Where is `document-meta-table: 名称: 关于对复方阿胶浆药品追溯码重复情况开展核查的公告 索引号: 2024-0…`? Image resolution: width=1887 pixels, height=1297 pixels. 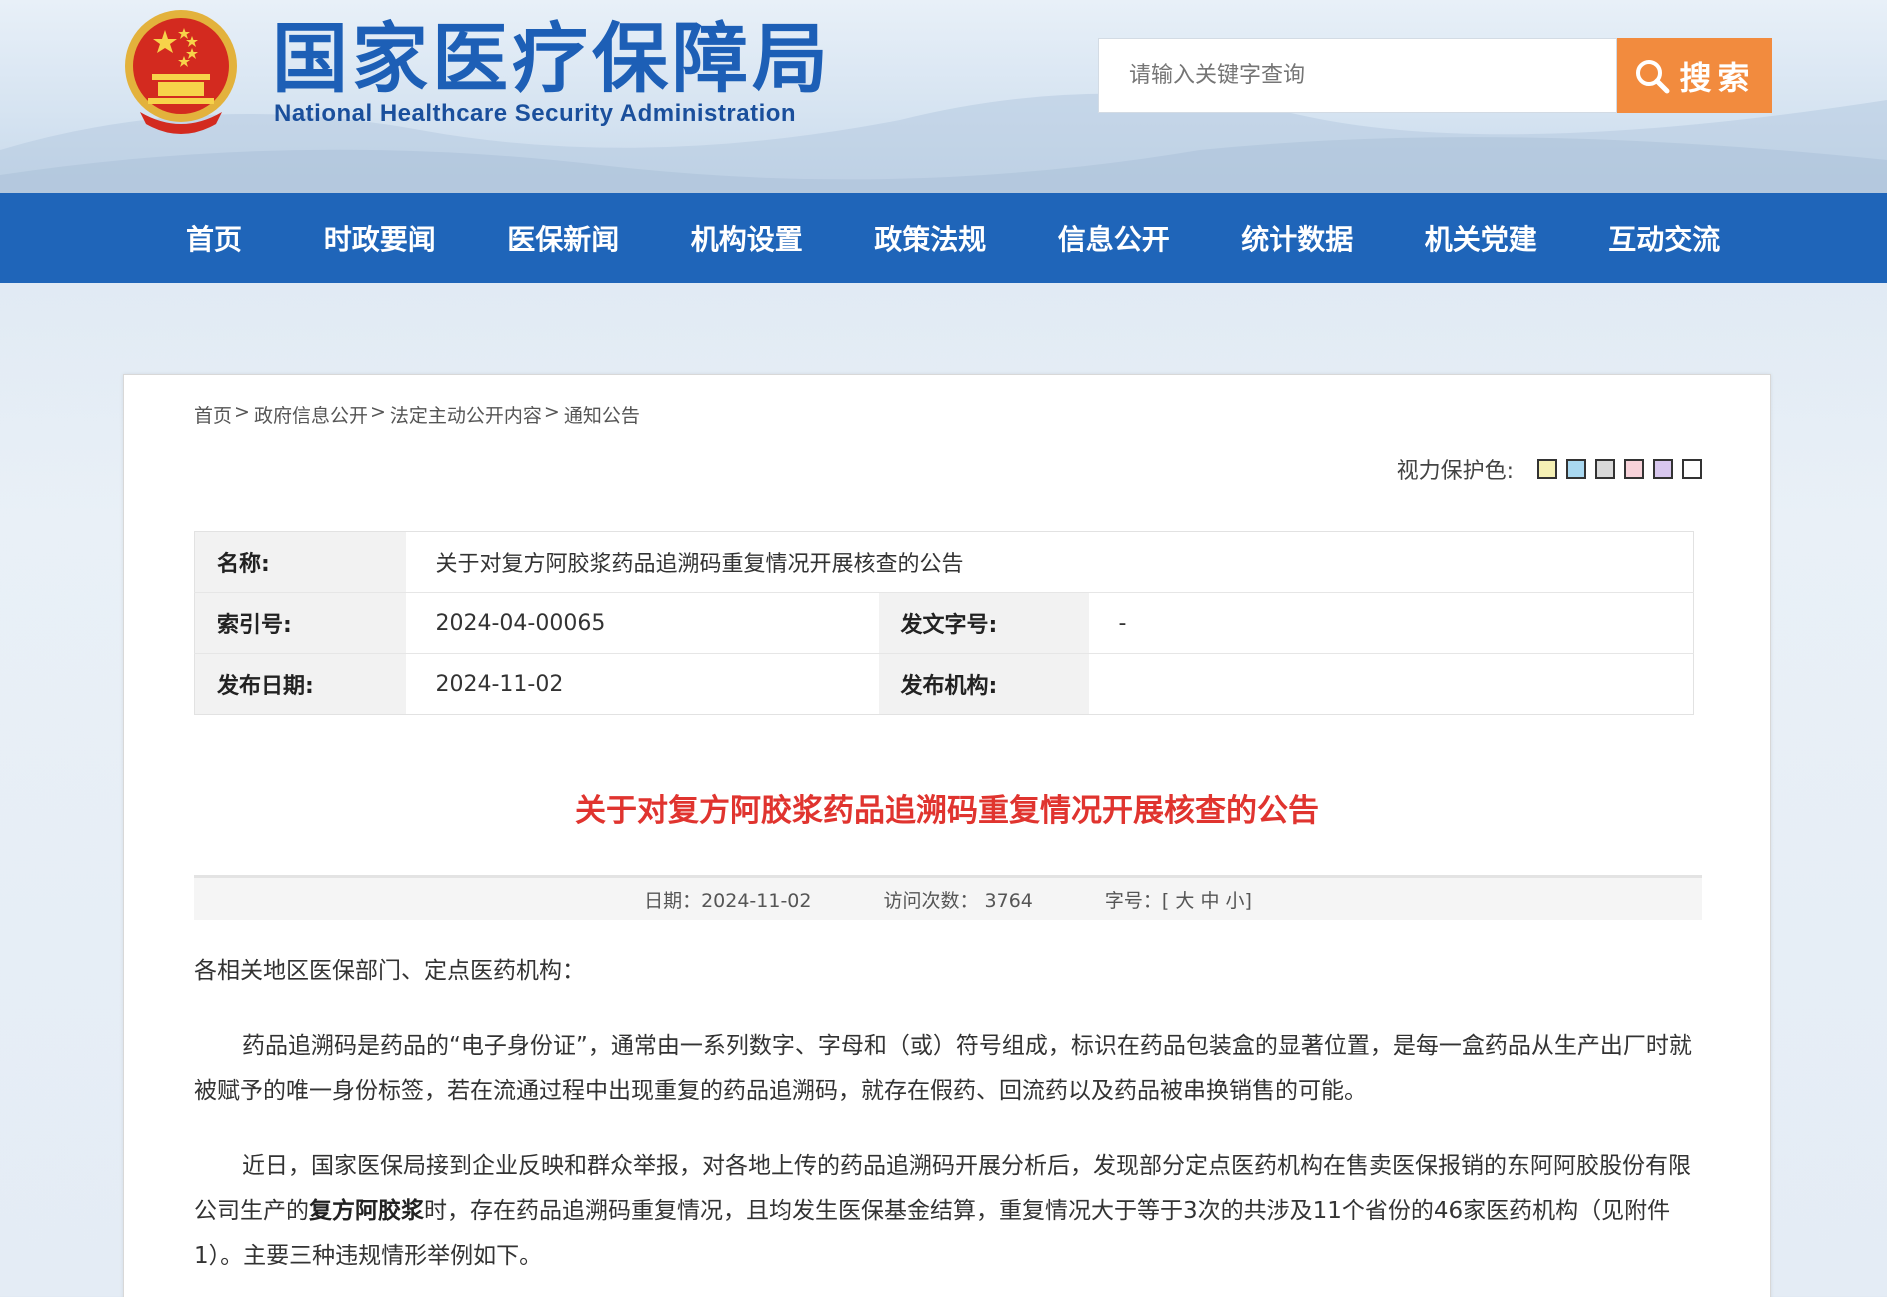 document-meta-table: 名称: 关于对复方阿胶浆药品追溯码重复情况开展核查的公告 索引号: 2024-0… is located at coordinates (944, 623).